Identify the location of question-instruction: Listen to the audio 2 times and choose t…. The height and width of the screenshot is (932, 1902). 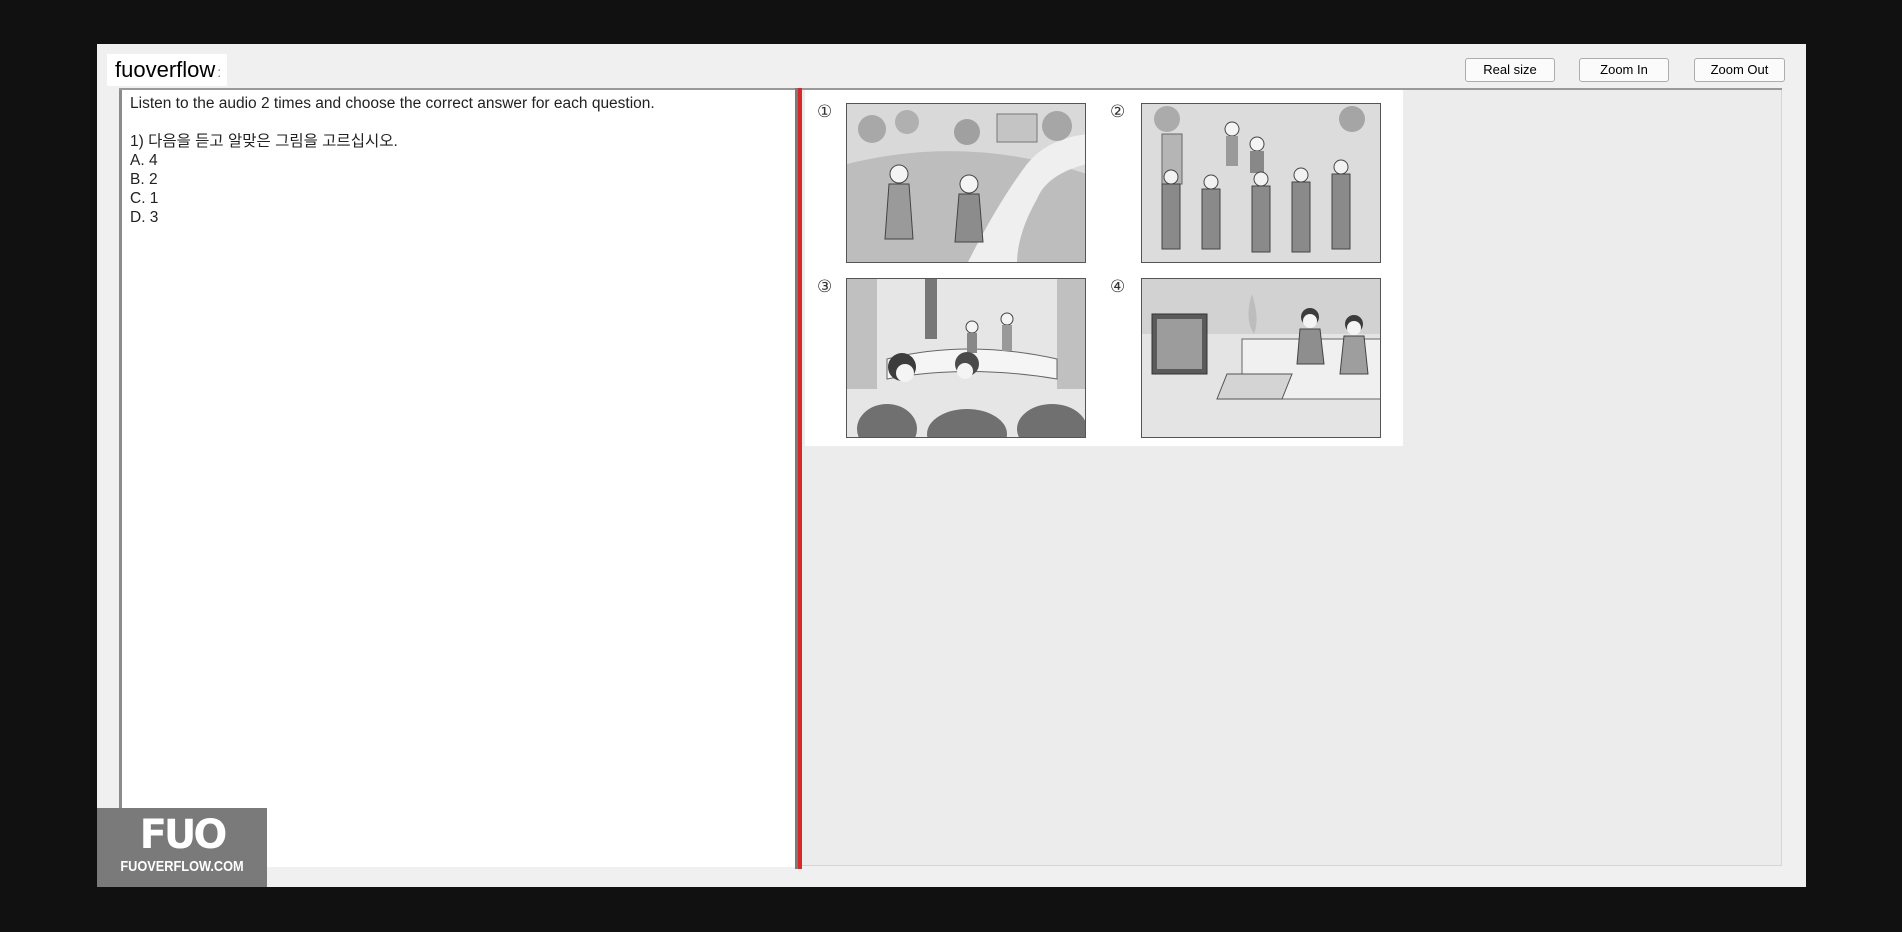
(392, 103).